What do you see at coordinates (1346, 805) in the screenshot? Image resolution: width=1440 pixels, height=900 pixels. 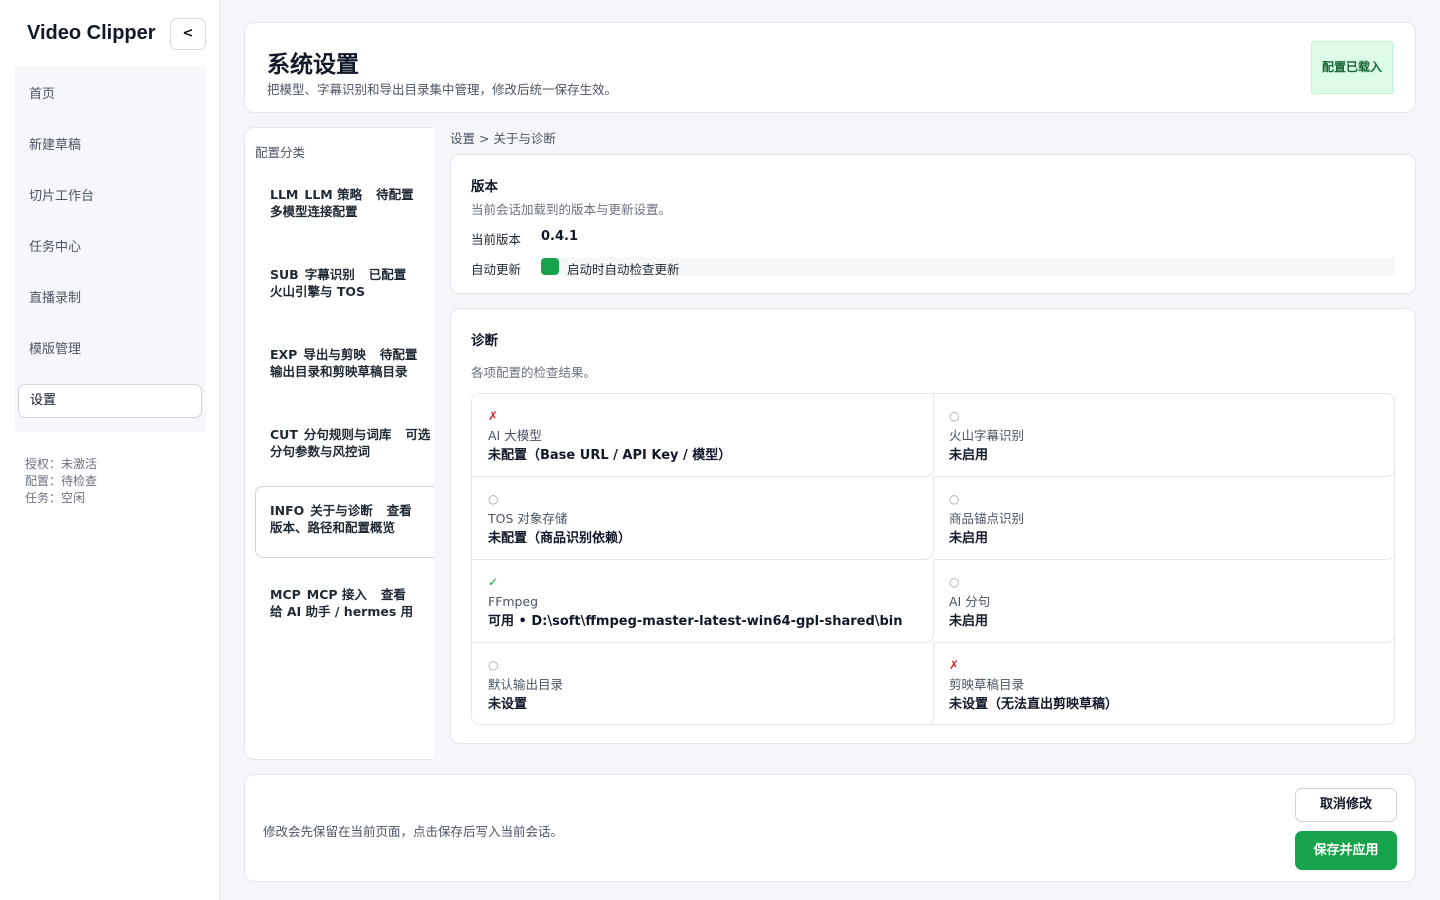 I see `cancel-button: 取消修改` at bounding box center [1346, 805].